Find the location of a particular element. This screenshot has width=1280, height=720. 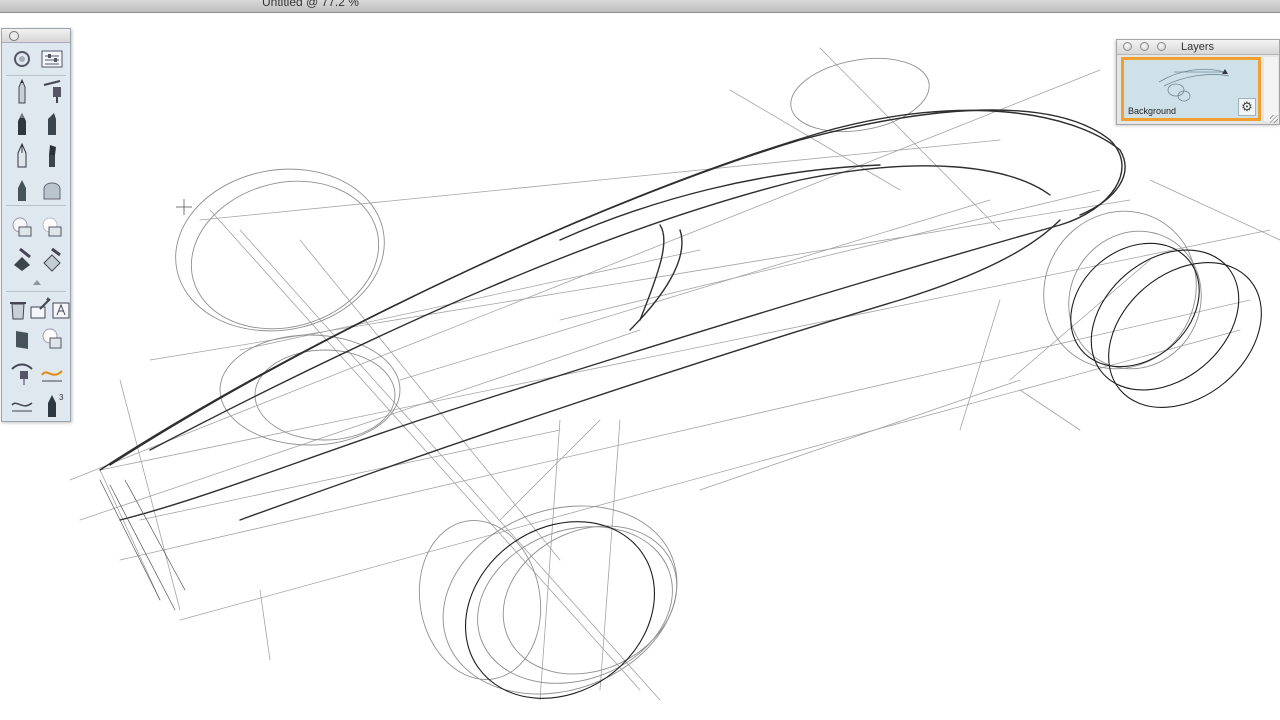

airbrush-icon is located at coordinates (52, 91).